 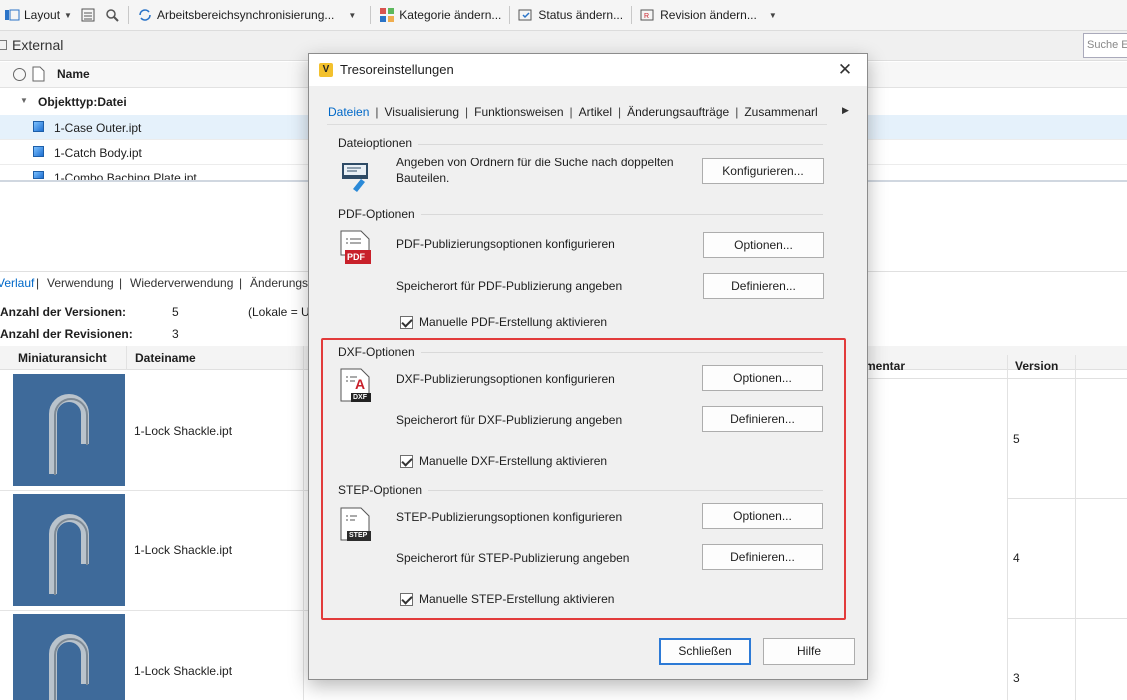 What do you see at coordinates (175, 312) in the screenshot?
I see `versions-count-value: 5` at bounding box center [175, 312].